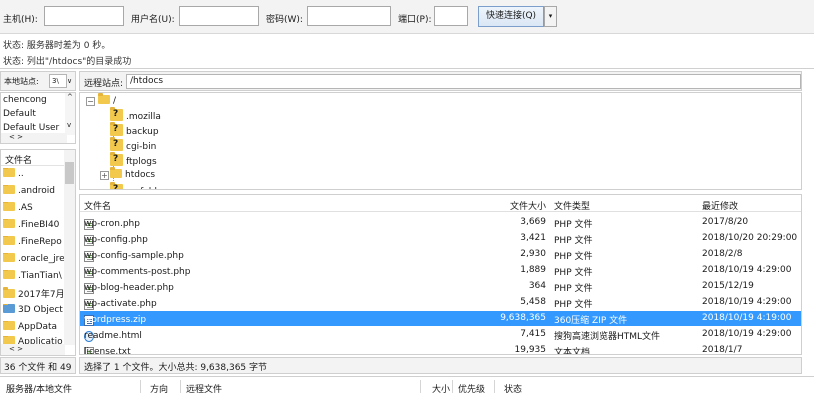 This screenshot has height=418, width=814. I want to click on file-size: 364, so click(537, 286).